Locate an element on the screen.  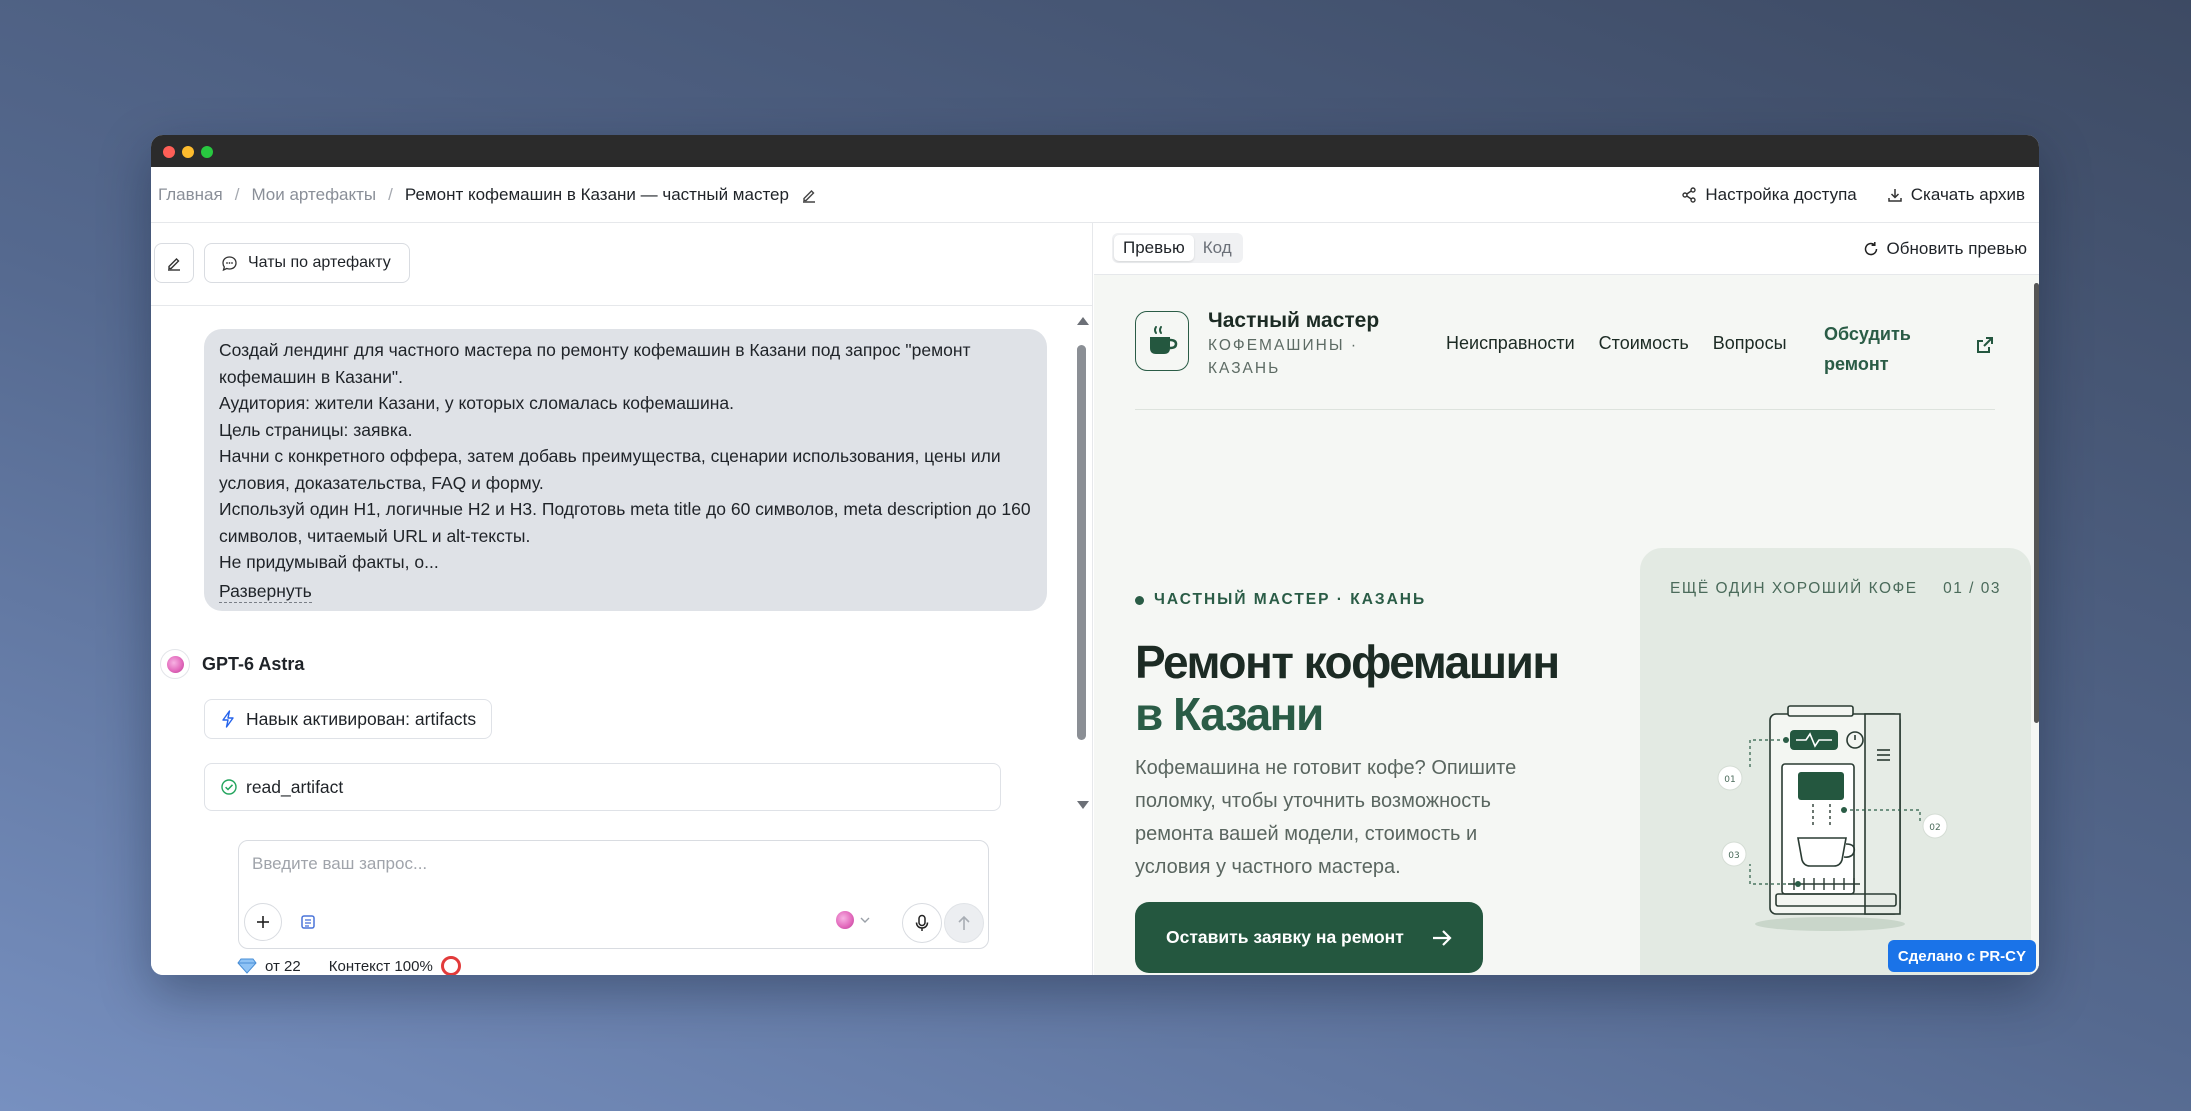
arrow-right-icon is located at coordinates (1442, 937).